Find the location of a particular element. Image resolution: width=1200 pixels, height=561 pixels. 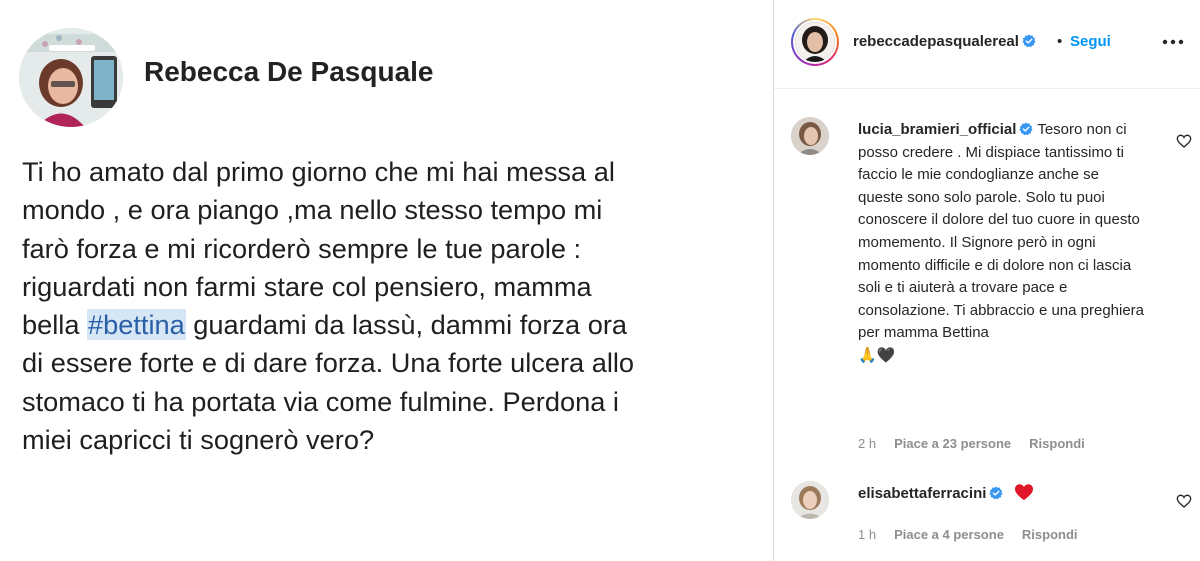

comment-time: 1 h is located at coordinates (867, 534).